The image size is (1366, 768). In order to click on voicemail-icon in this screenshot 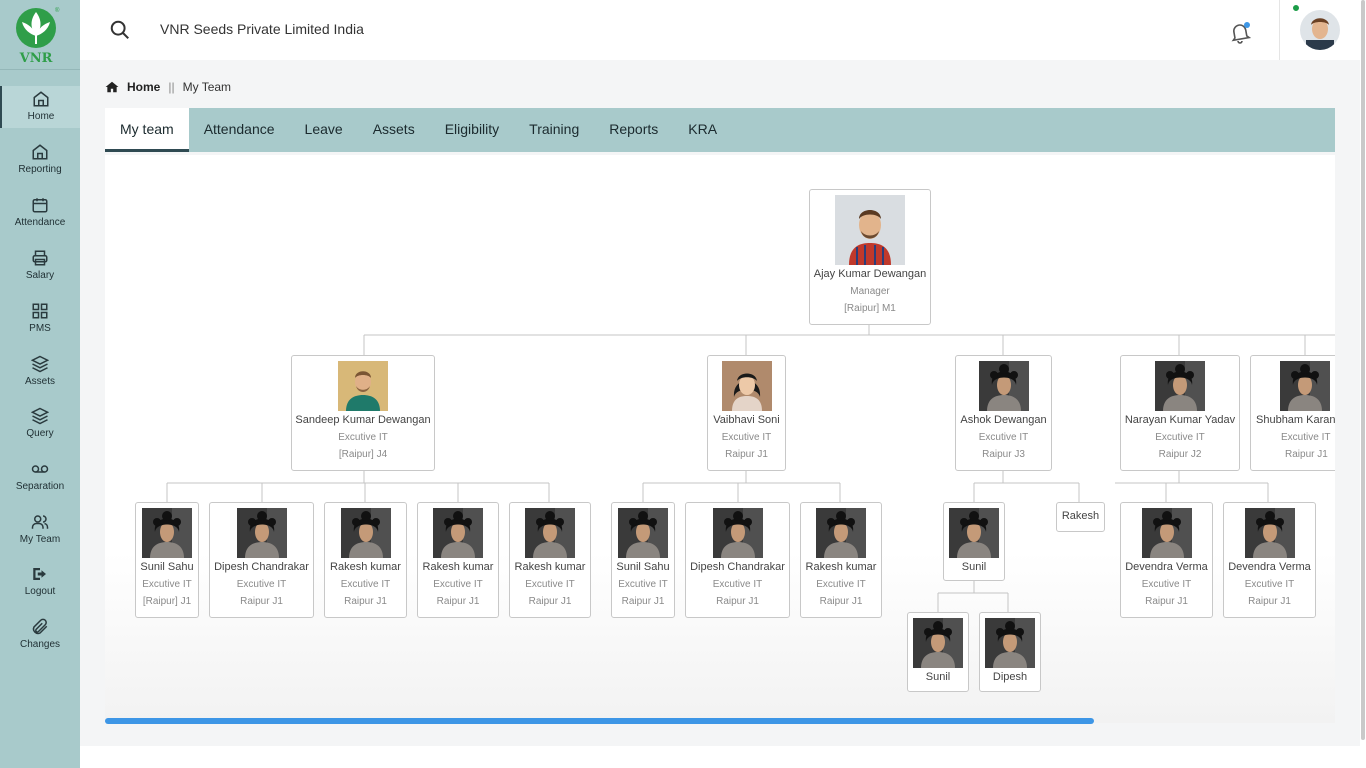, I will do `click(40, 469)`.